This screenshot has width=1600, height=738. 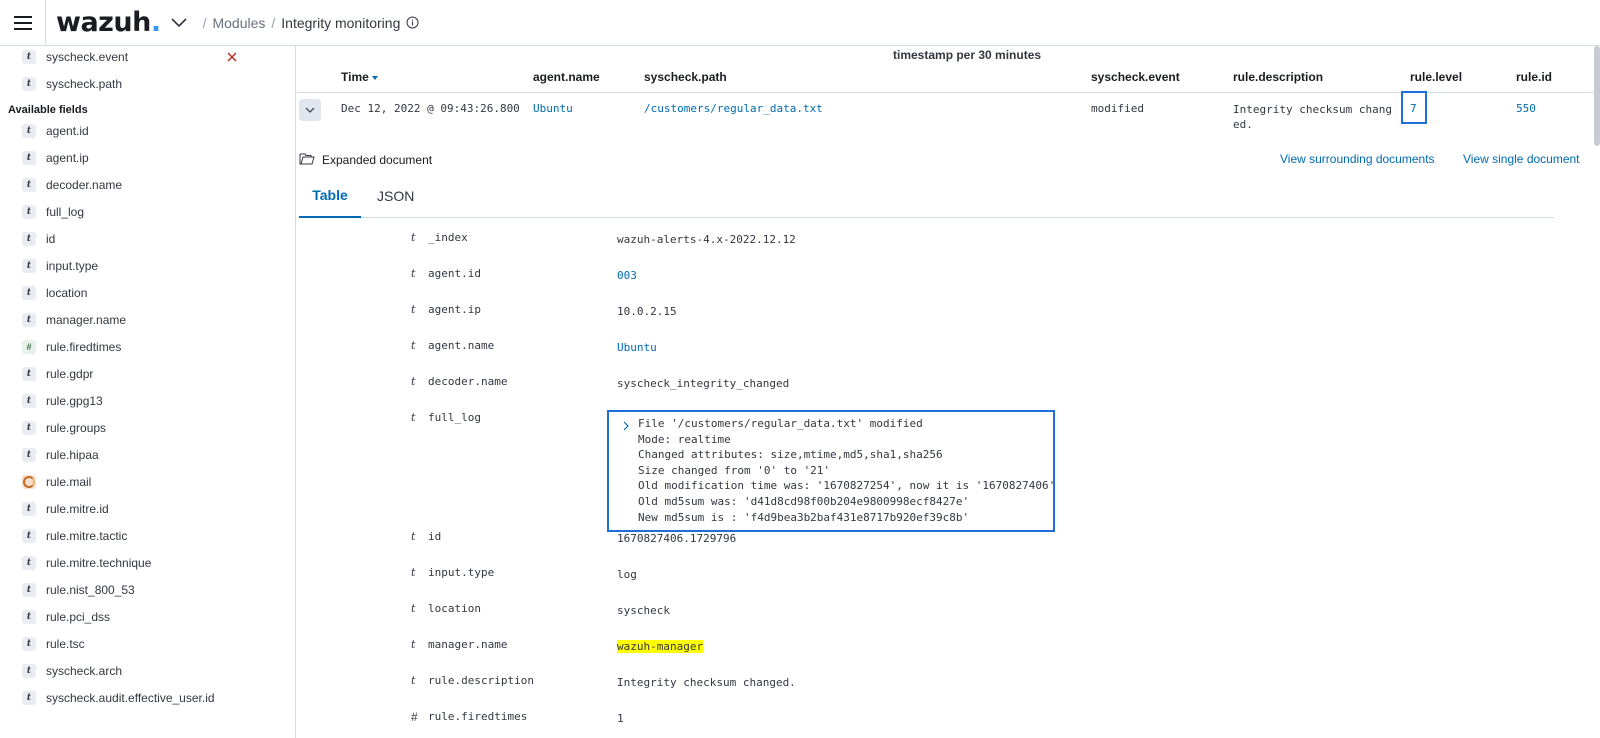 I want to click on doc-field-key: agent.name, so click(x=461, y=345).